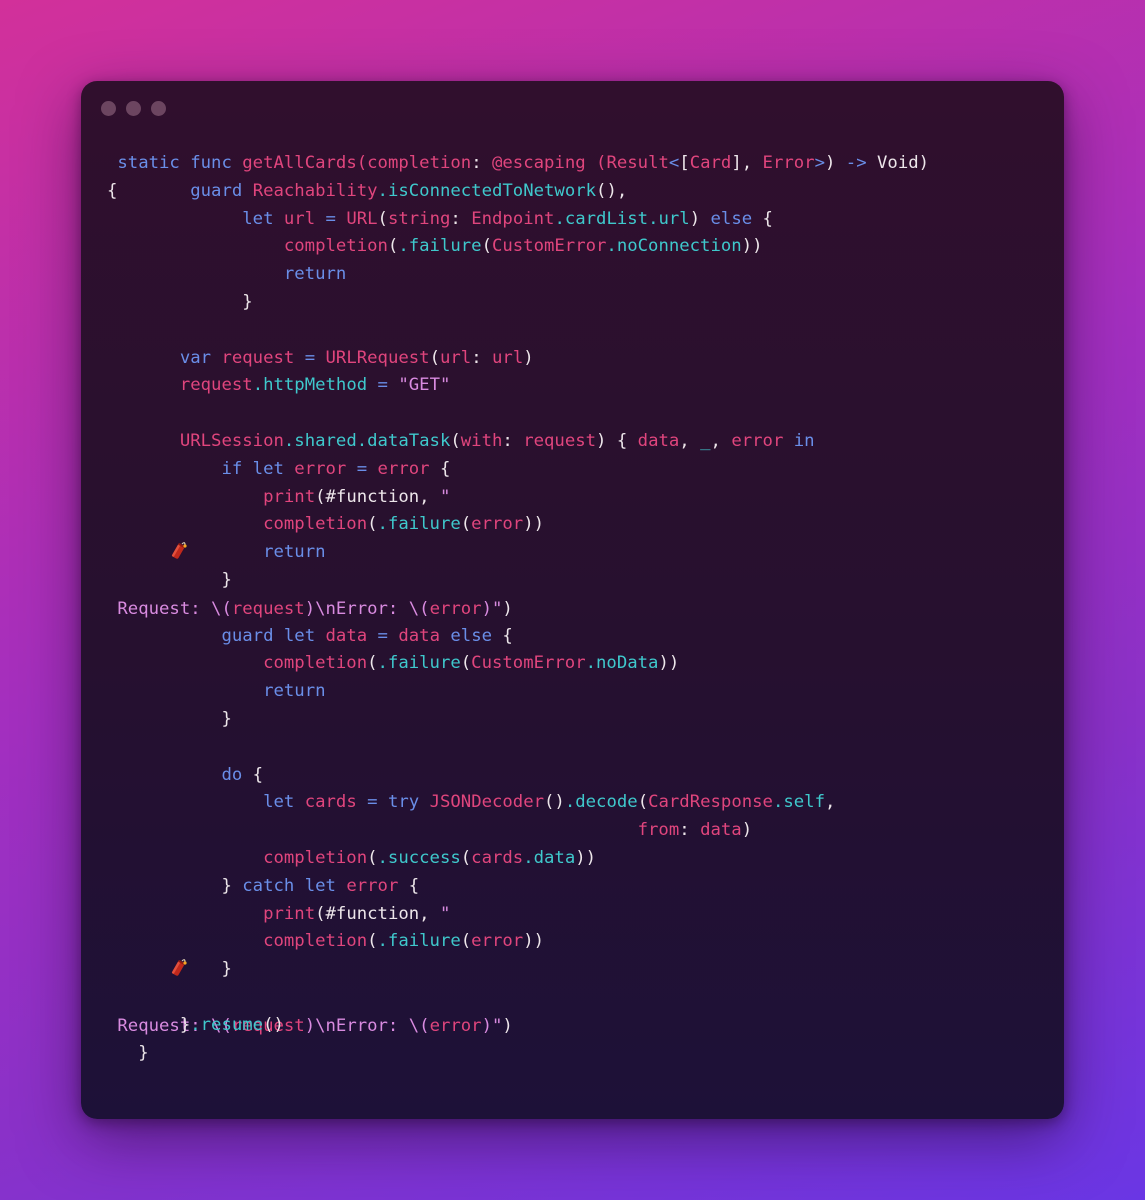  I want to click on code-token: with, so click(481, 440).